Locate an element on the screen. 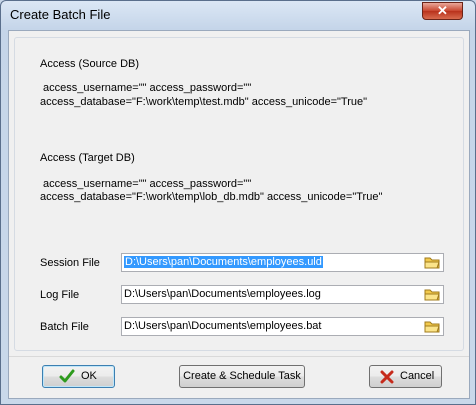 The width and height of the screenshot is (476, 405). create-schedule-task-label: Create & Schedule Task is located at coordinates (242, 376).